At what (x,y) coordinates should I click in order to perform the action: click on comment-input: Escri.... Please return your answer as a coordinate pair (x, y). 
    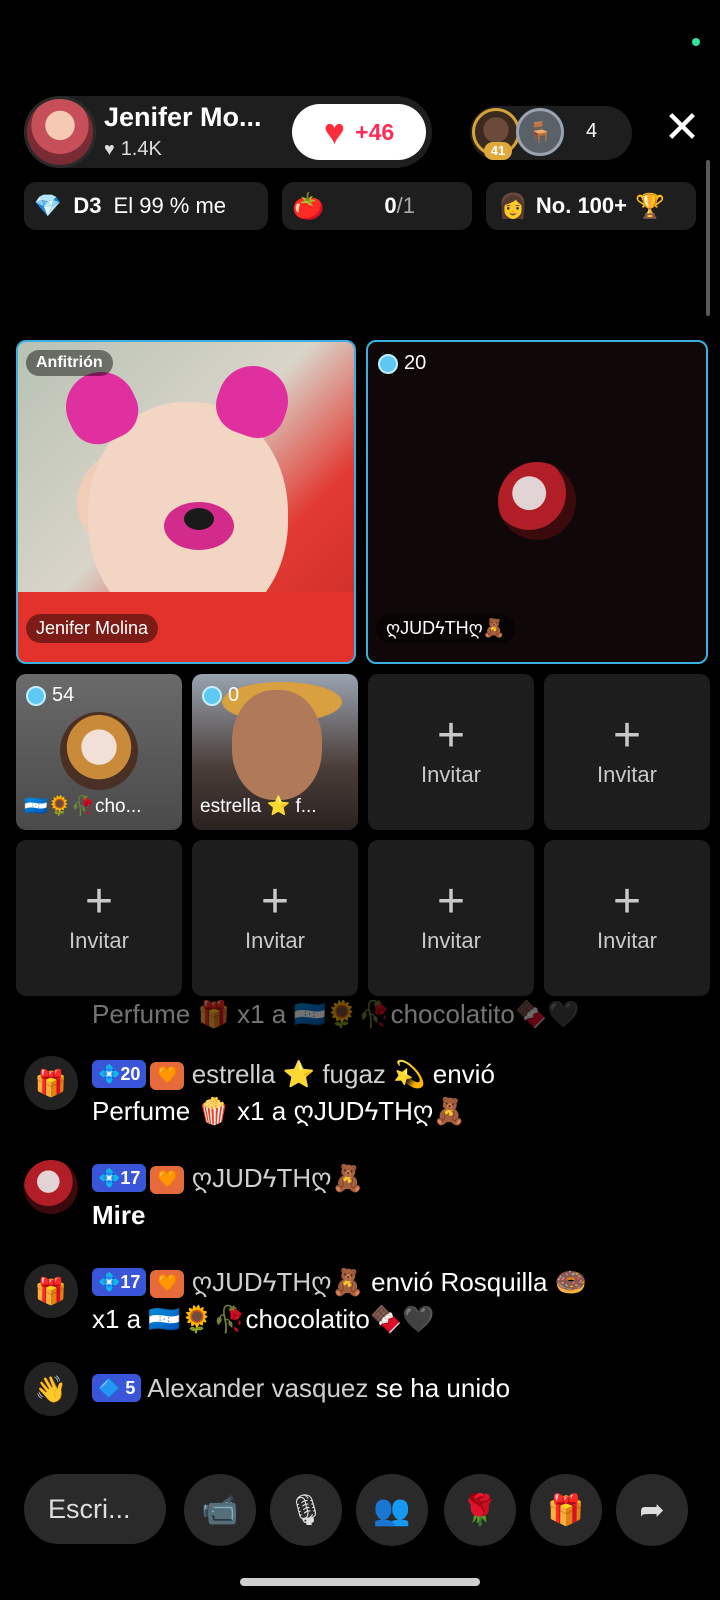
    Looking at the image, I should click on (95, 1509).